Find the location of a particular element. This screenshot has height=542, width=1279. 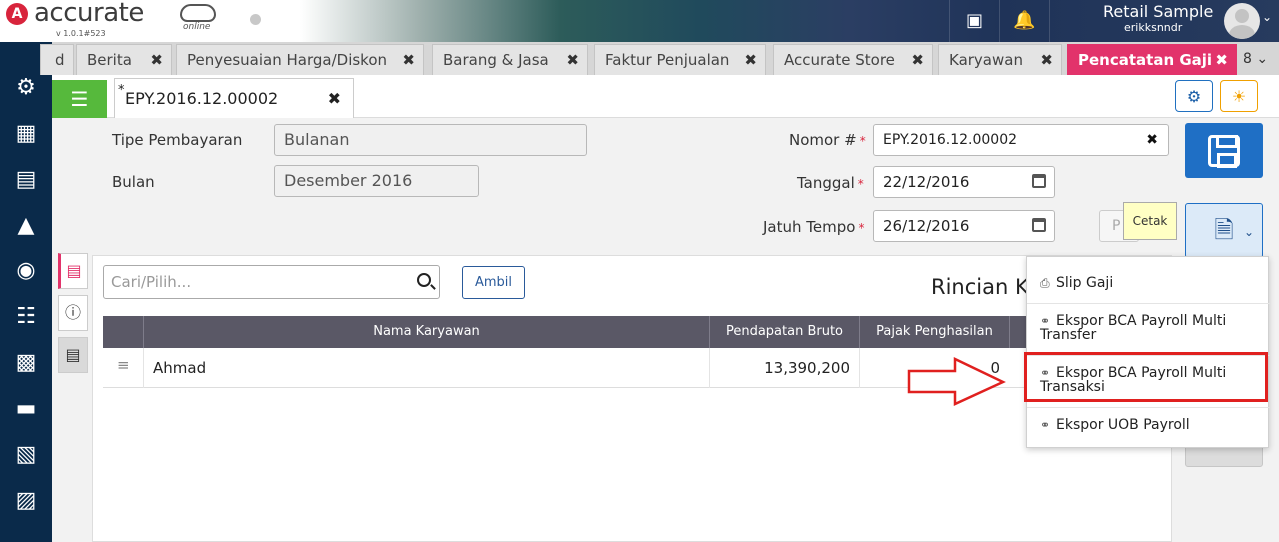

user-name: Retail Sample is located at coordinates (1158, 11).